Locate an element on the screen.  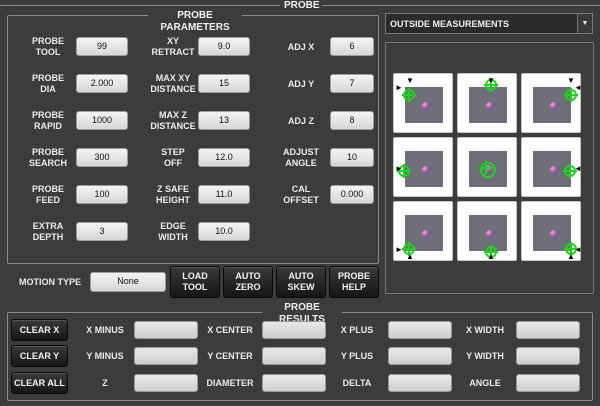
probe-position-icon: ▲ is located at coordinates (487, 231).